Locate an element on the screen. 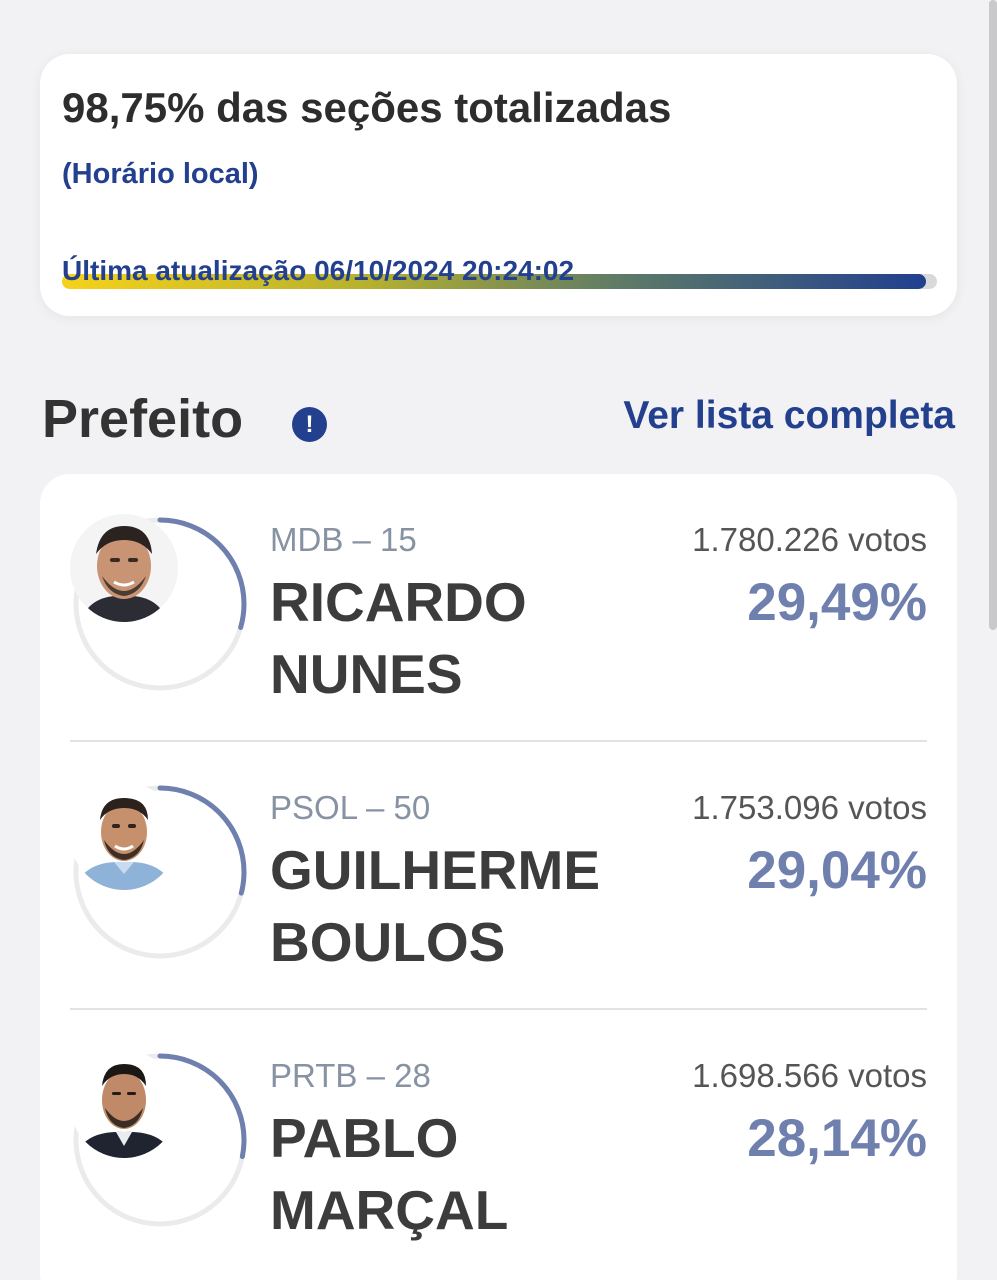 The width and height of the screenshot is (997, 1280). candidate-party-number: PRTB – 28 is located at coordinates (350, 1075).